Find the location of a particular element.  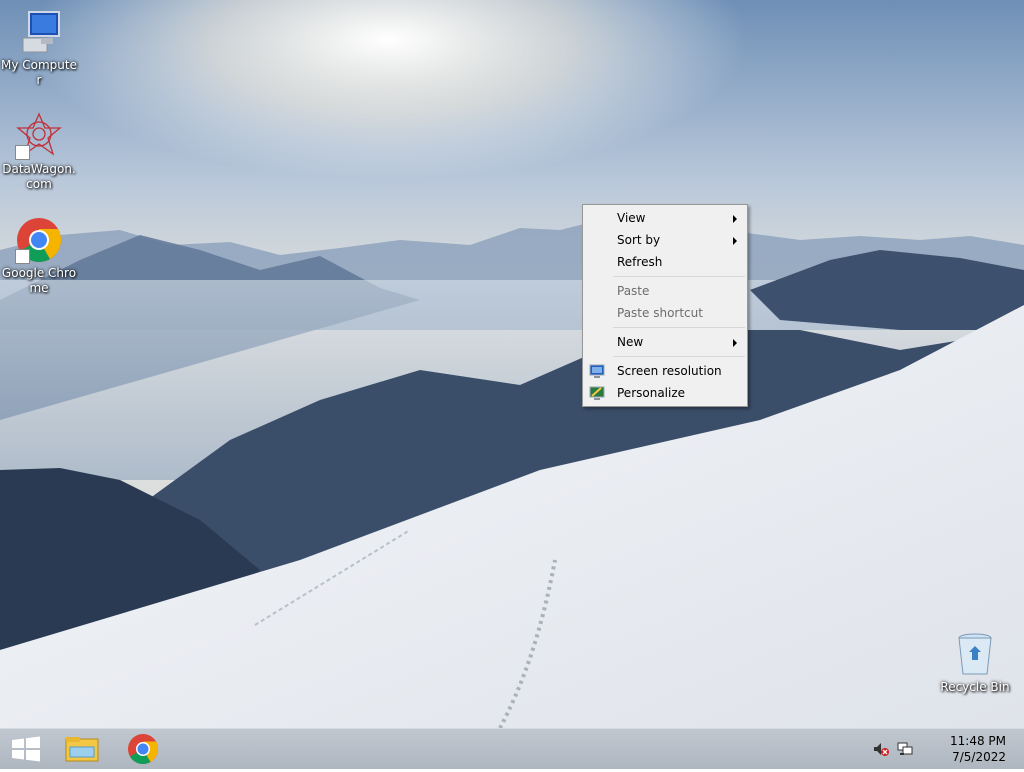

network-icon is located at coordinates (905, 749).